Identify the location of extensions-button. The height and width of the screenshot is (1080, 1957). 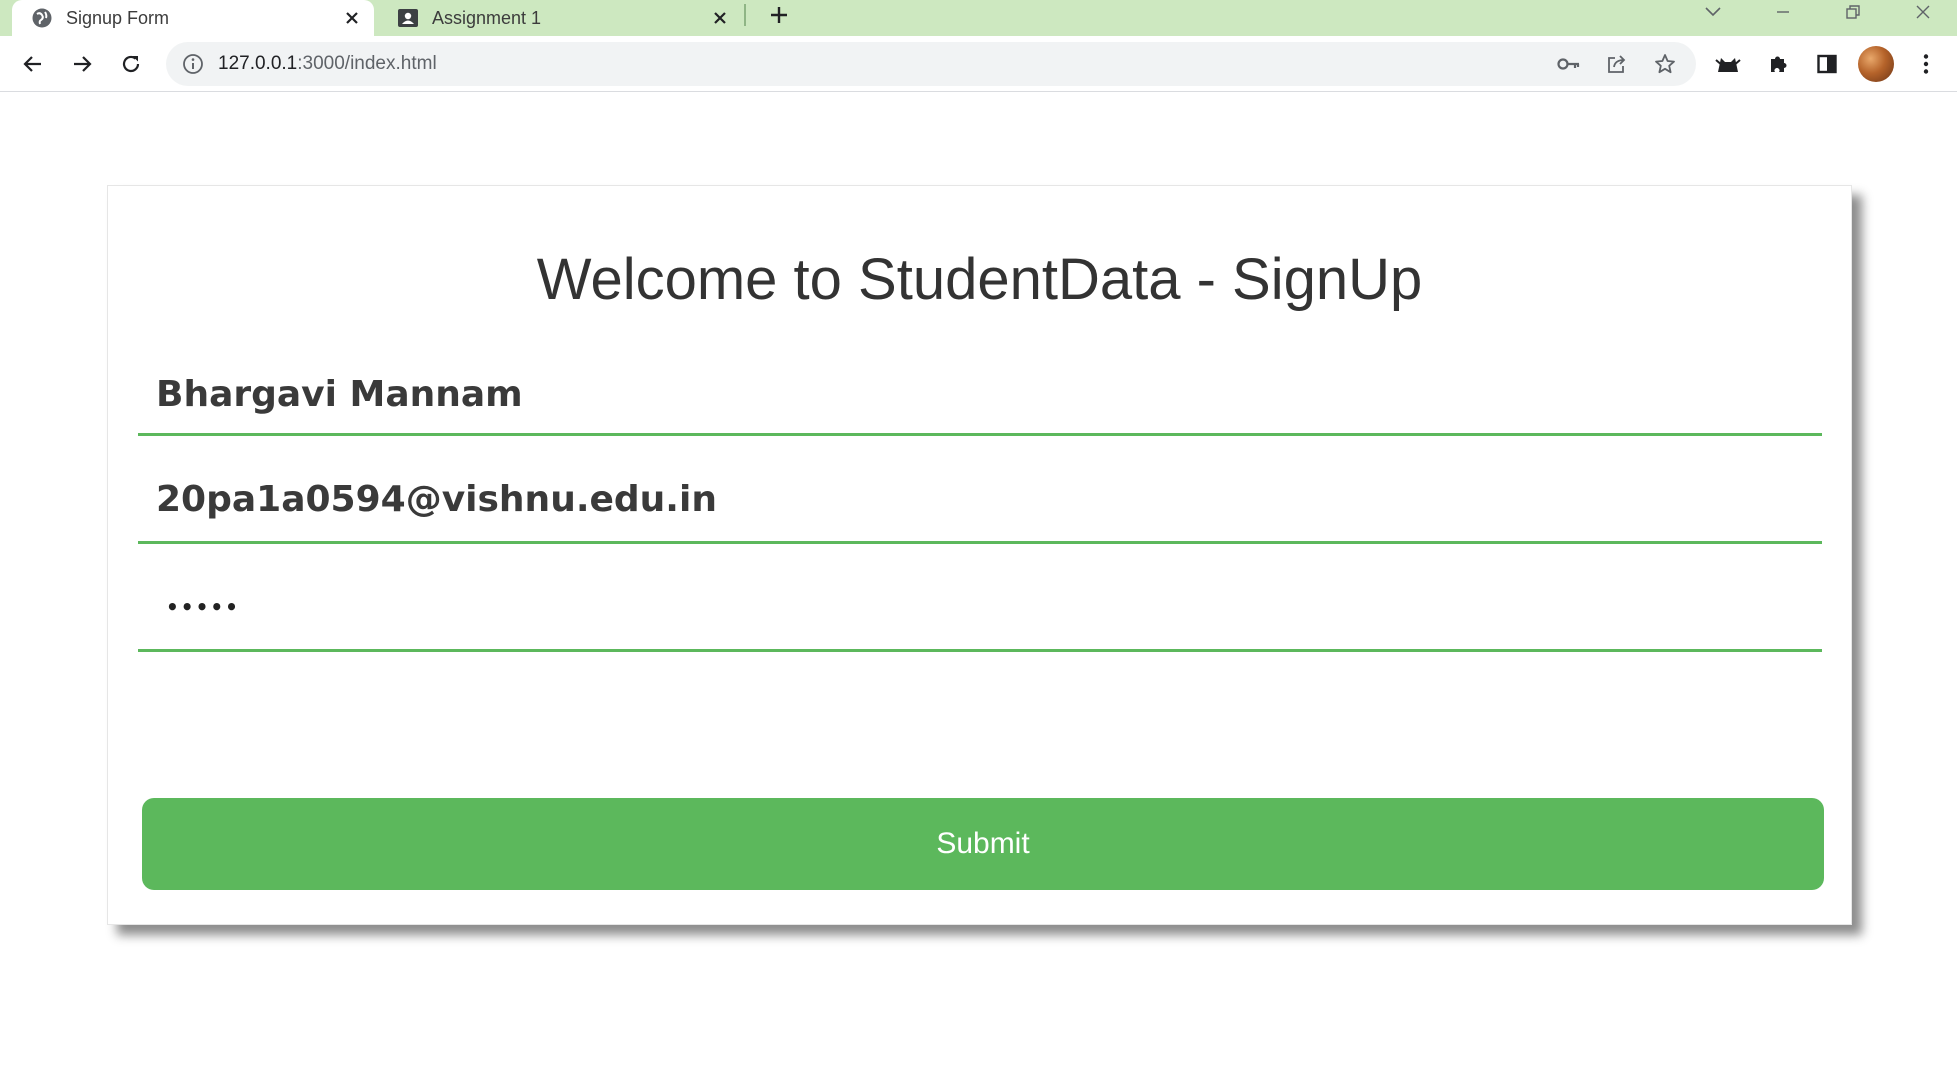
(1778, 64).